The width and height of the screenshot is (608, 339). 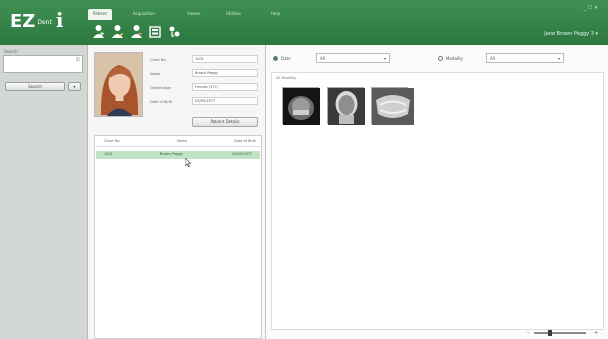 I want to click on dob-value: 03/05/1977, so click(x=225, y=101).